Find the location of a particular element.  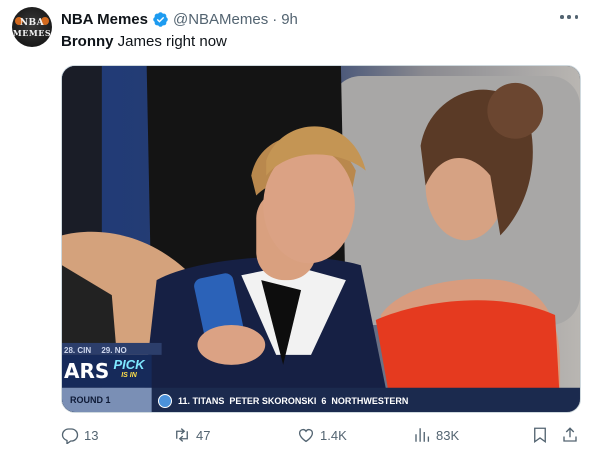

author-name: NBA Memes is located at coordinates (104, 19).